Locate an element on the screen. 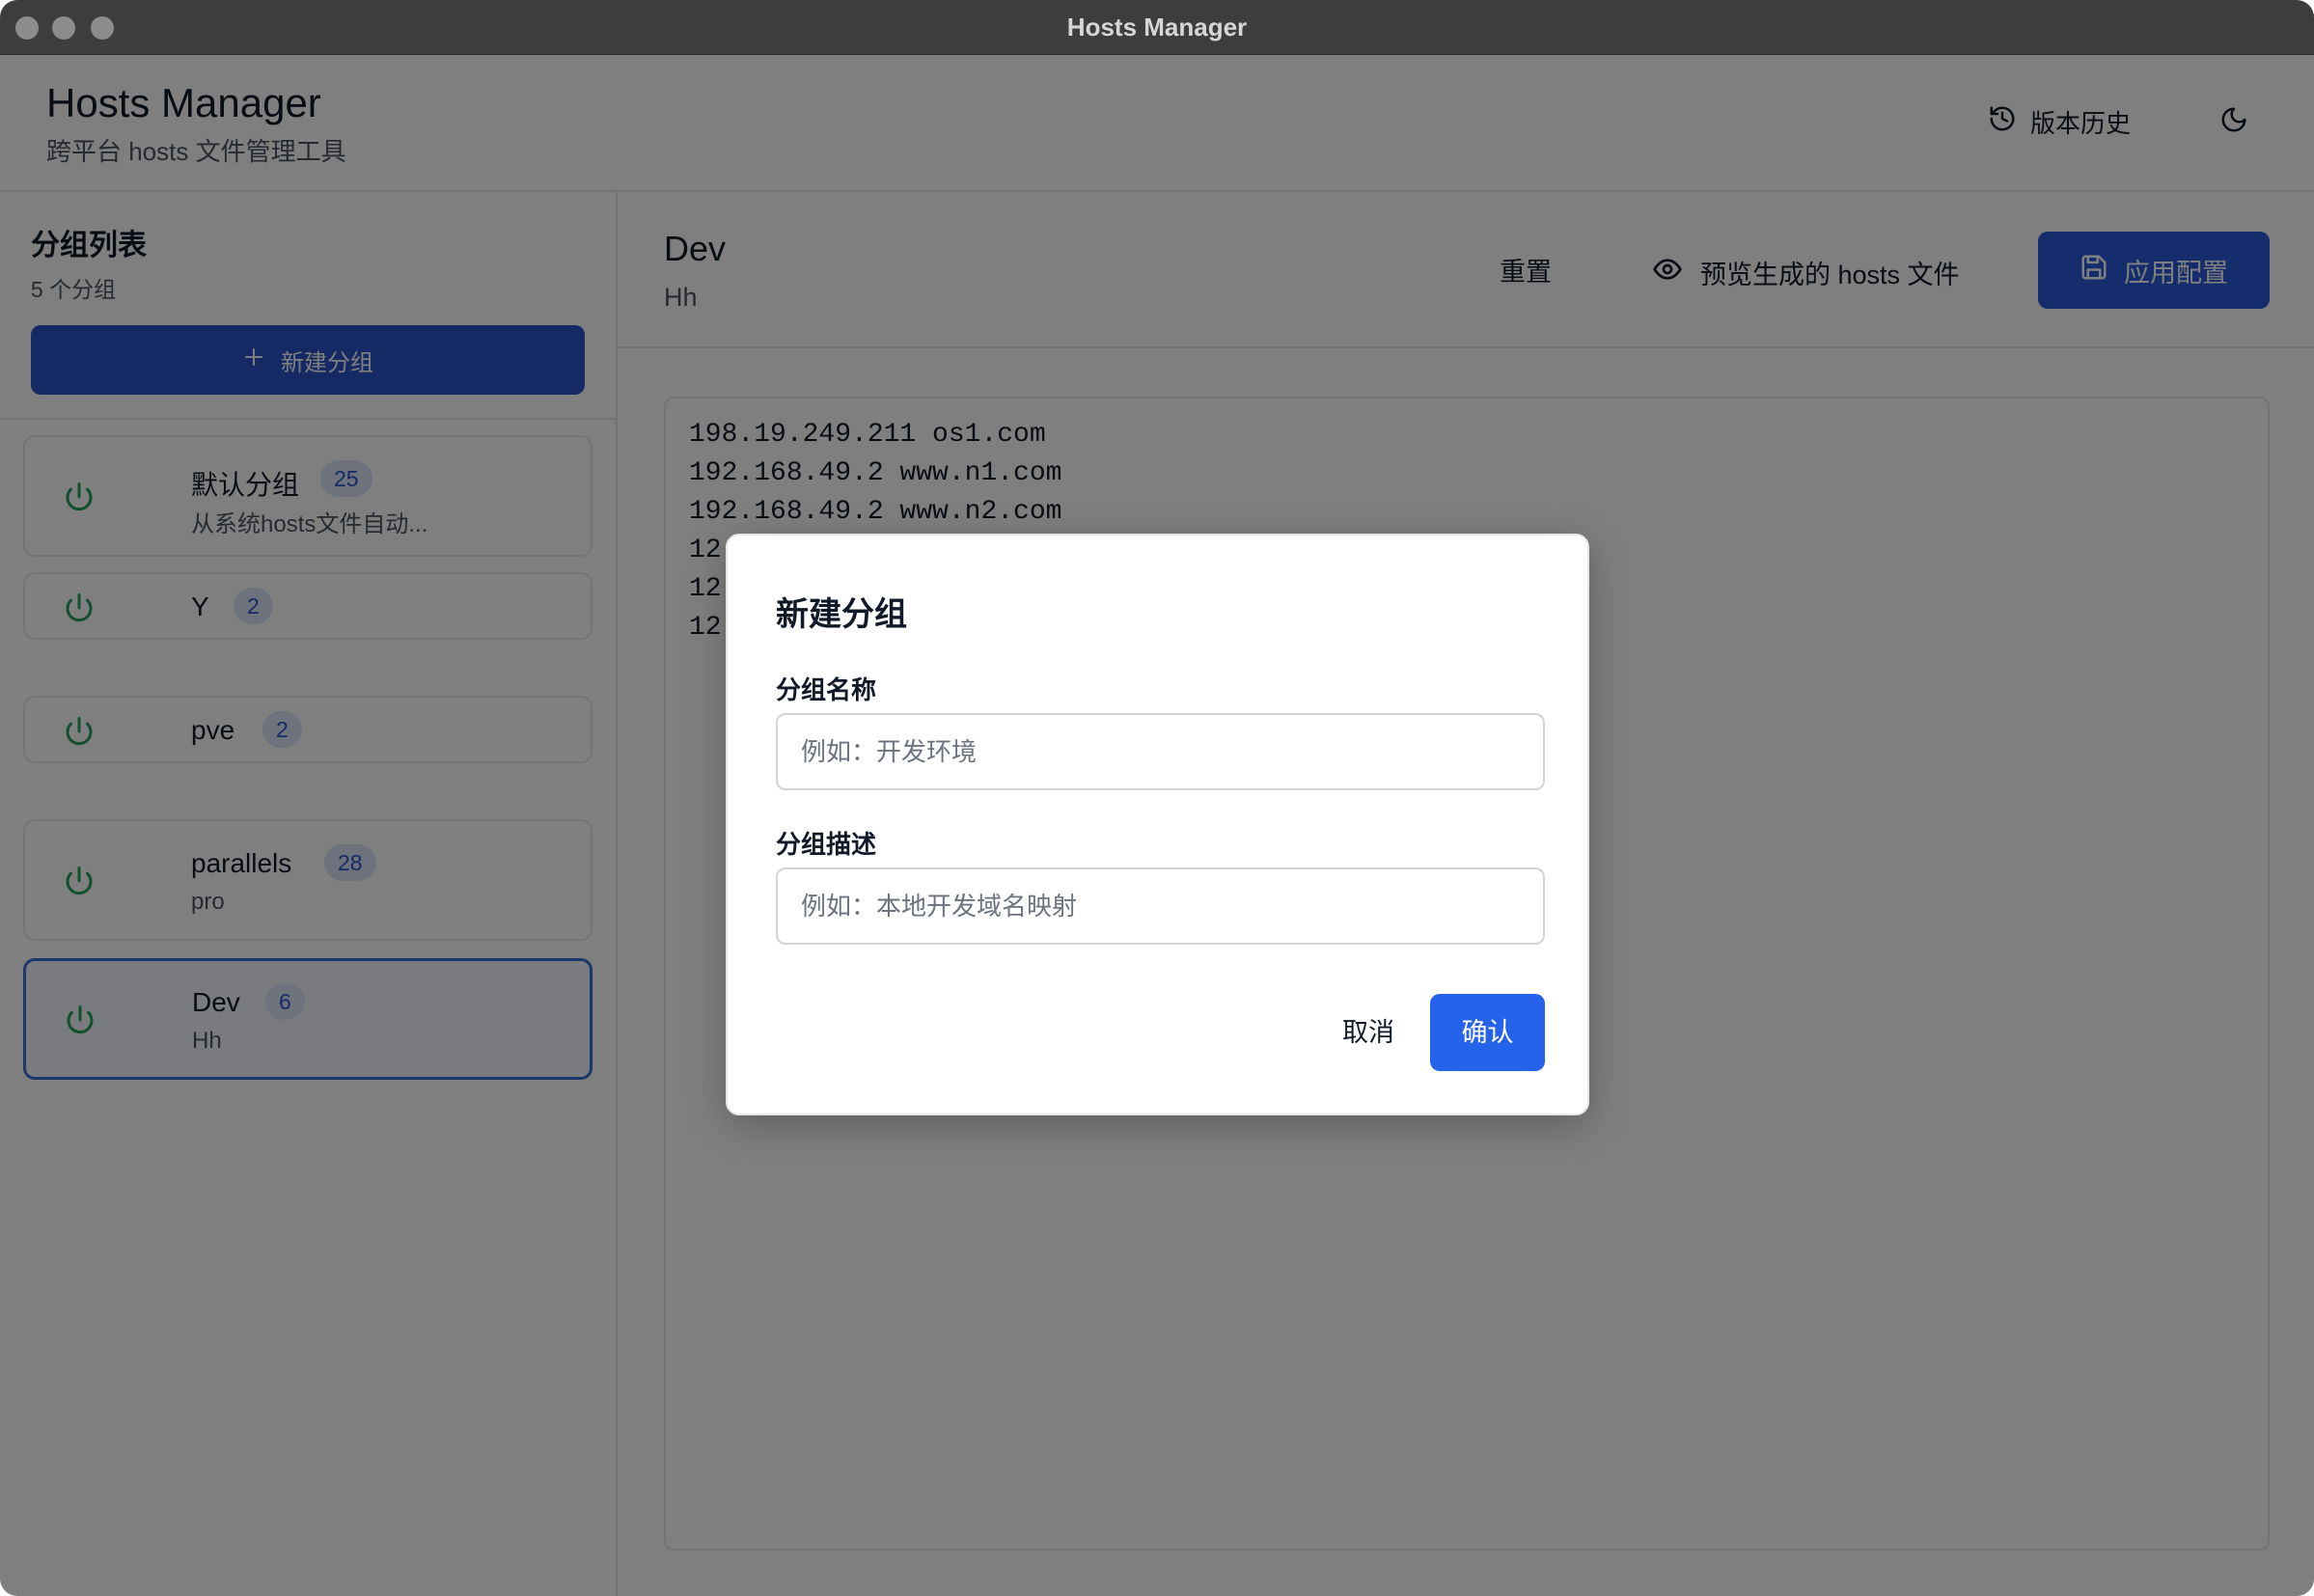 The height and width of the screenshot is (1596, 2314). window-title: Hosts Manager is located at coordinates (1157, 27).